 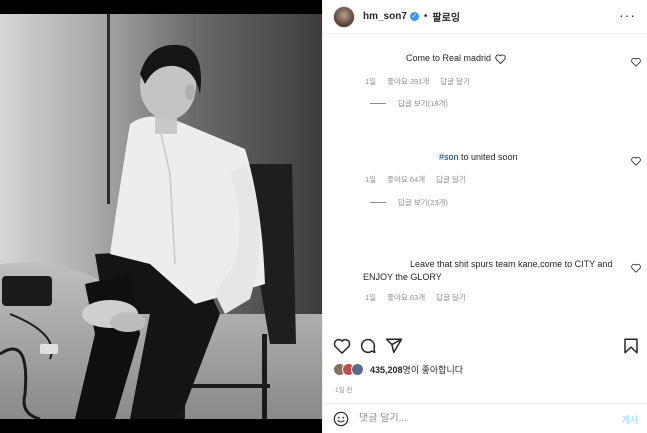 I want to click on author-username: hm_son7, so click(x=385, y=16).